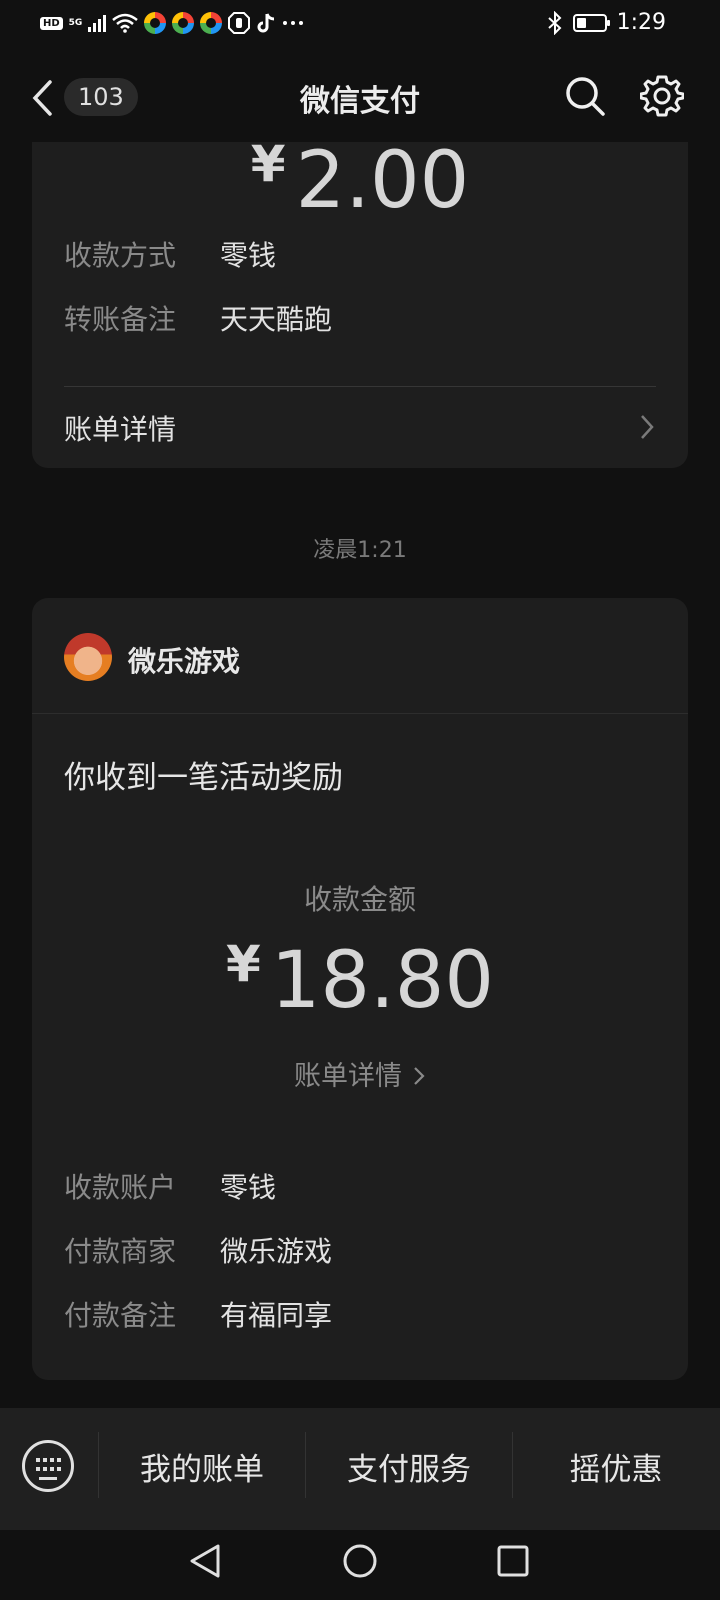  I want to click on nav-recents-icon, so click(513, 1561).